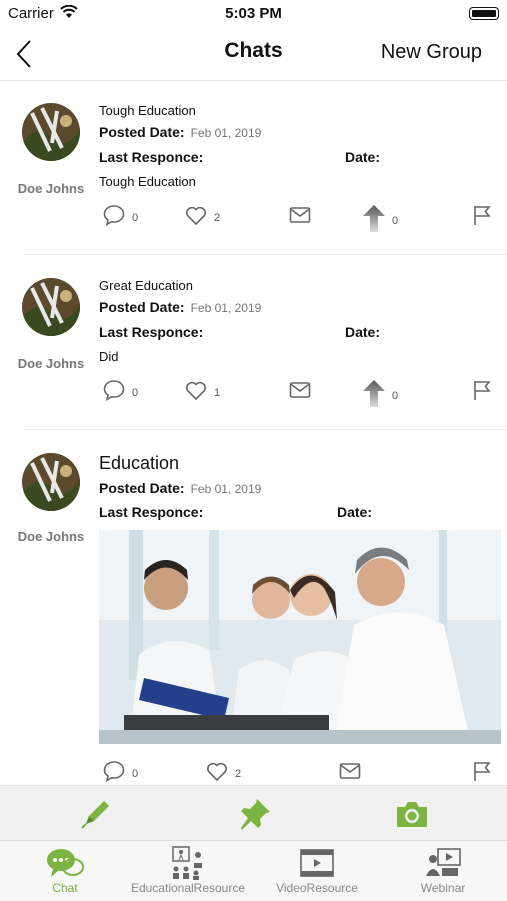 Image resolution: width=507 pixels, height=901 pixels. I want to click on pin-icon, so click(255, 814).